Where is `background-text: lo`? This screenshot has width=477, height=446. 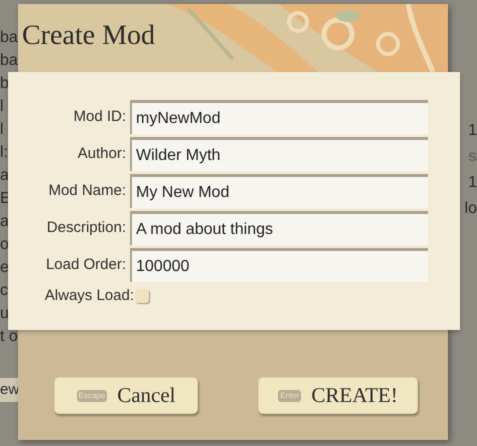 background-text: lo is located at coordinates (470, 209).